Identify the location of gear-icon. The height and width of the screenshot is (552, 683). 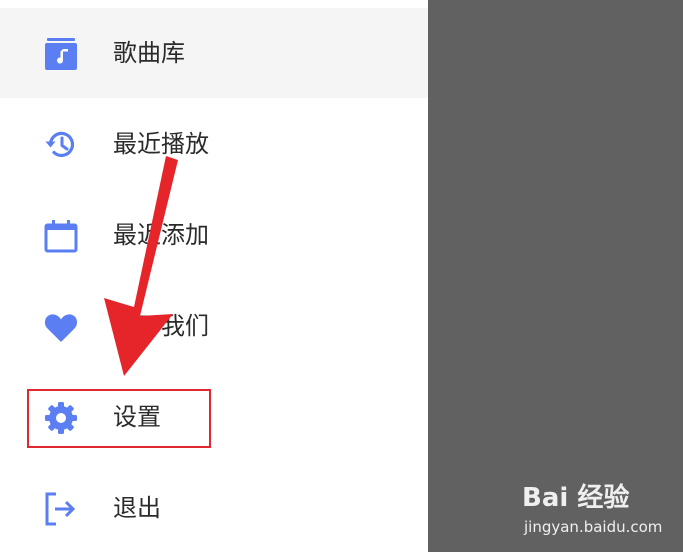
(61, 418).